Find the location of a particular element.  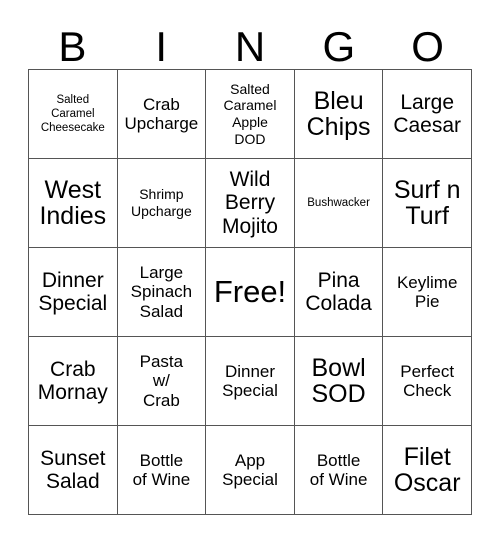

bingo-cell: Salted Caramel Apple DOD is located at coordinates (250, 114).